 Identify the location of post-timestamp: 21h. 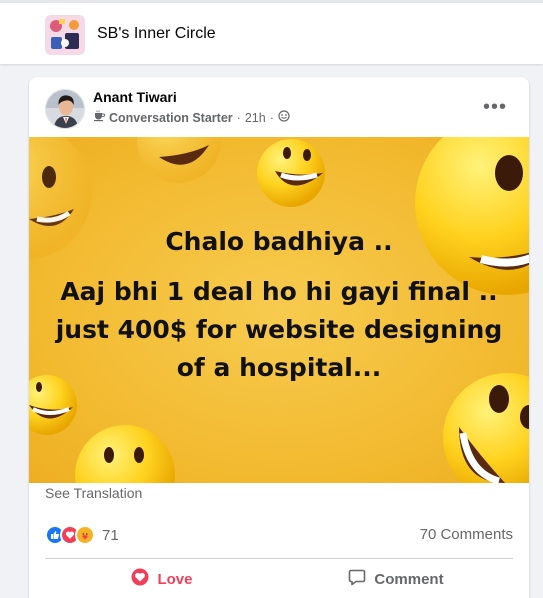
(255, 118).